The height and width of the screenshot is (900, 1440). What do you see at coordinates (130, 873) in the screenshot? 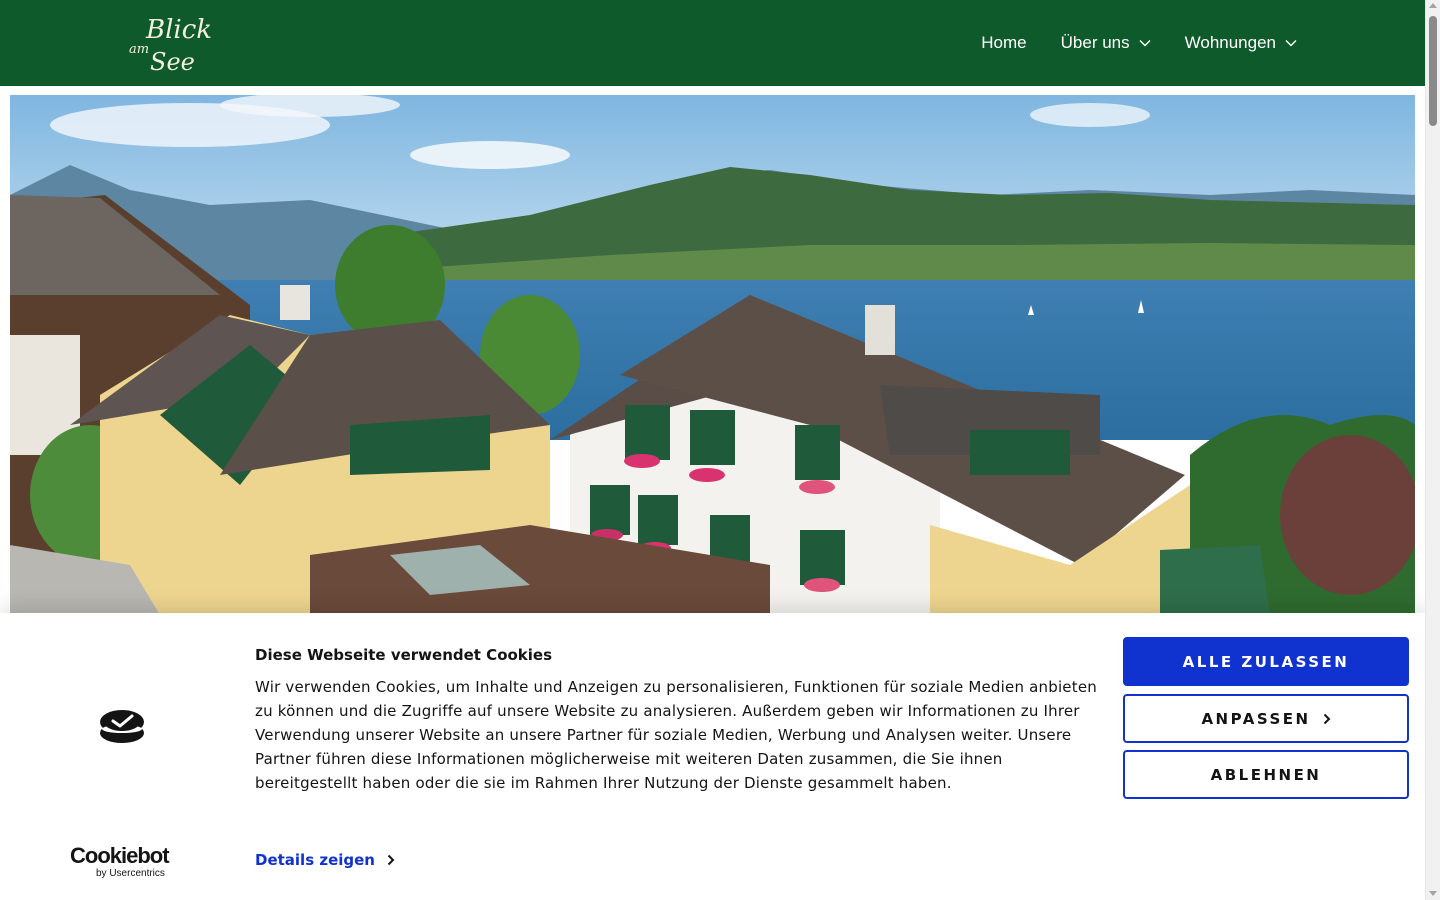
I see `cookiebot-subtitle: by Usercentrics` at bounding box center [130, 873].